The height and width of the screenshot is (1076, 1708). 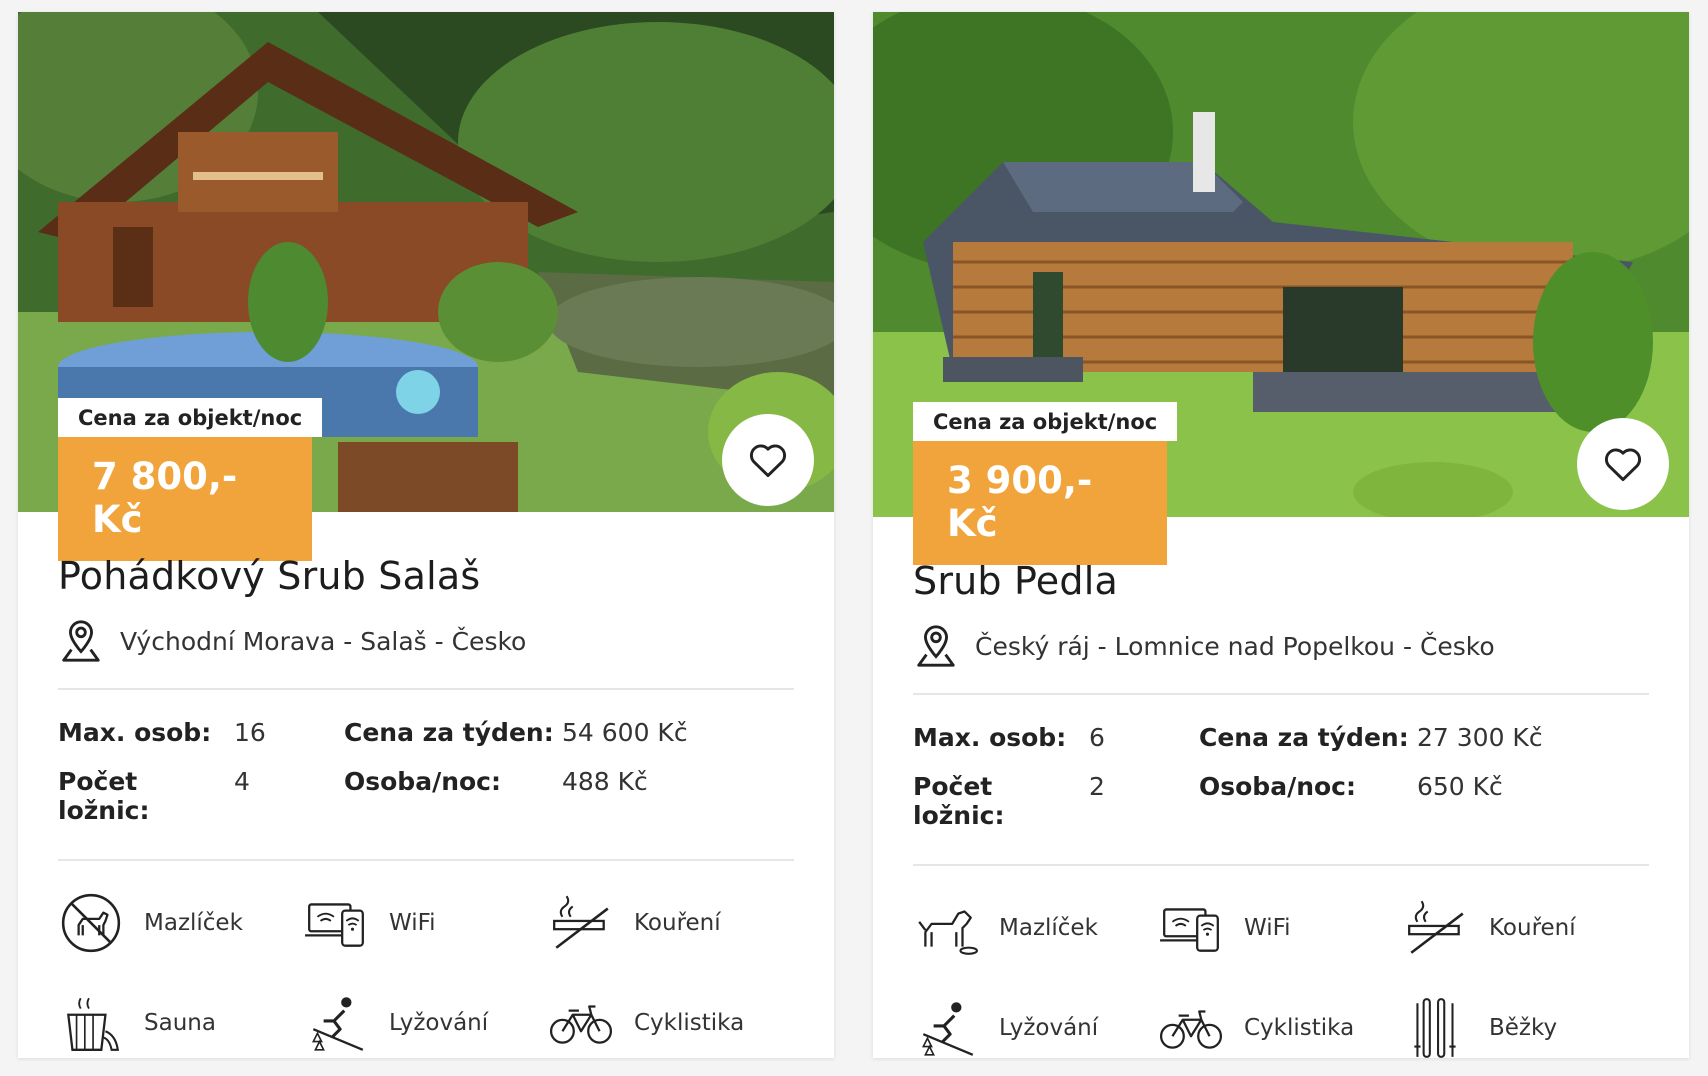 What do you see at coordinates (1097, 737) in the screenshot?
I see `max-guests-value: 6` at bounding box center [1097, 737].